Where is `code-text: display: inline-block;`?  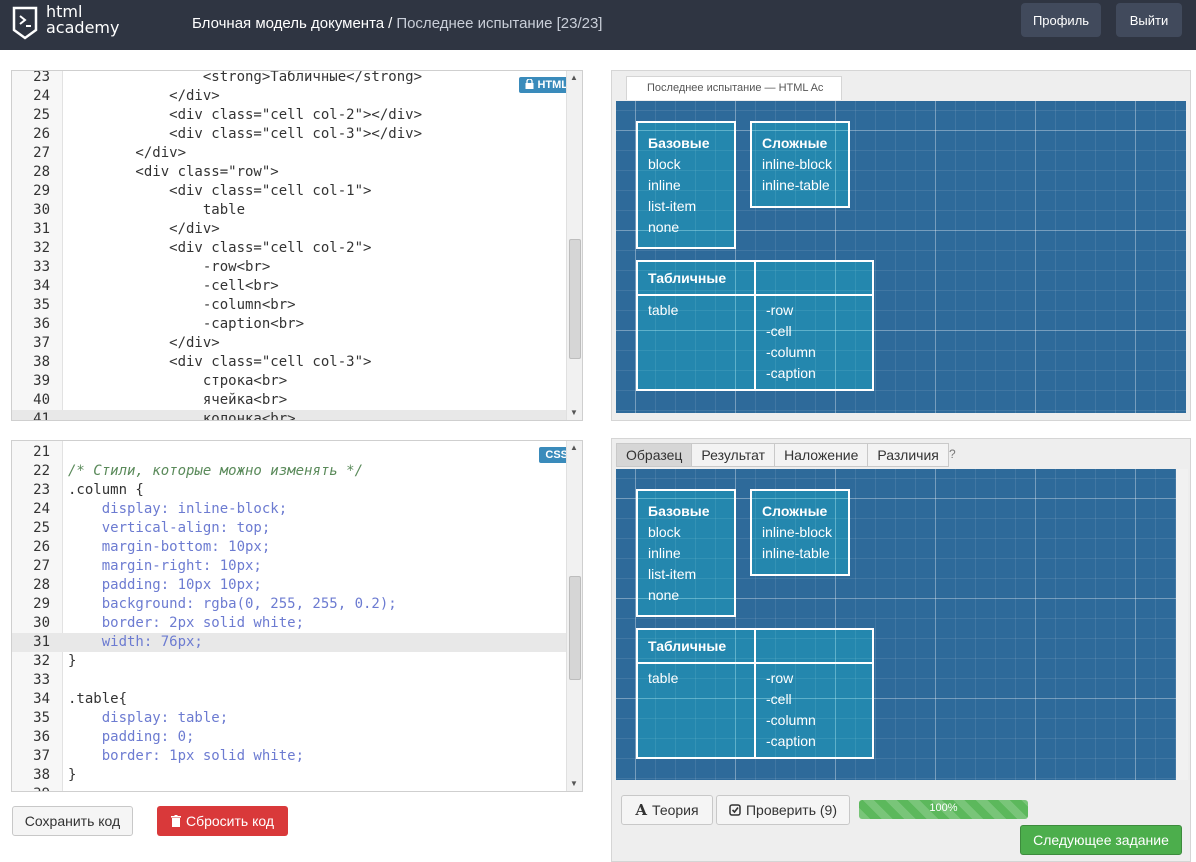 code-text: display: inline-block; is located at coordinates (177, 509).